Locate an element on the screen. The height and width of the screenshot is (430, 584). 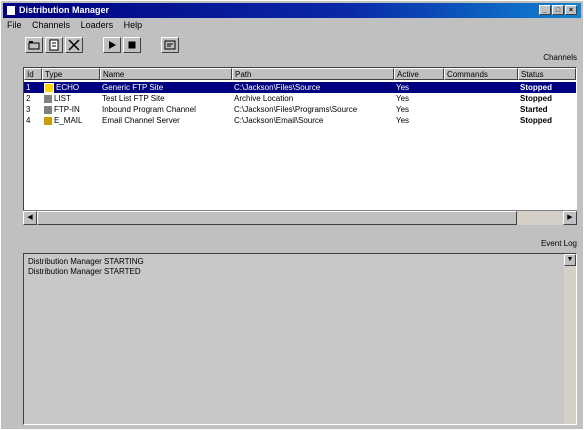
horizontal-scrollbar: ◀ ▶ is located at coordinates (300, 217).